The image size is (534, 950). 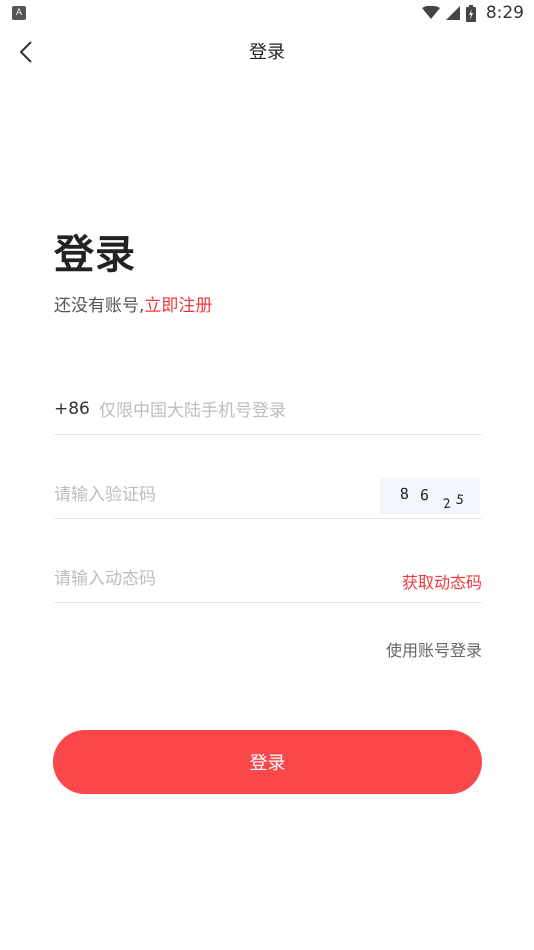 I want to click on nav-bar: 登录, so click(x=267, y=52).